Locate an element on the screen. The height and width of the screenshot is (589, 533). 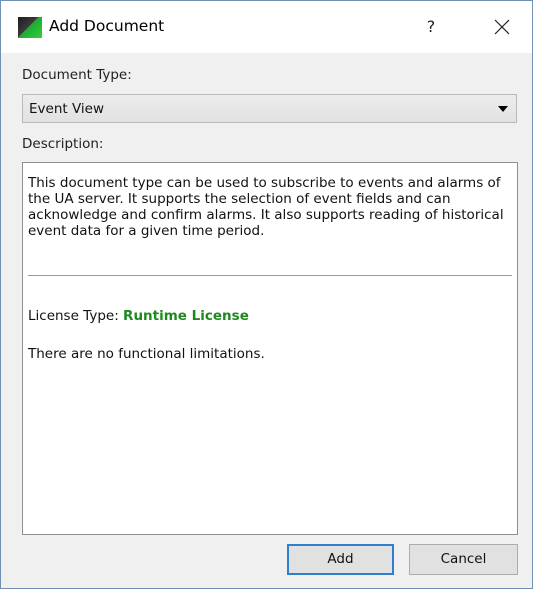
description-label: Description: is located at coordinates (63, 144).